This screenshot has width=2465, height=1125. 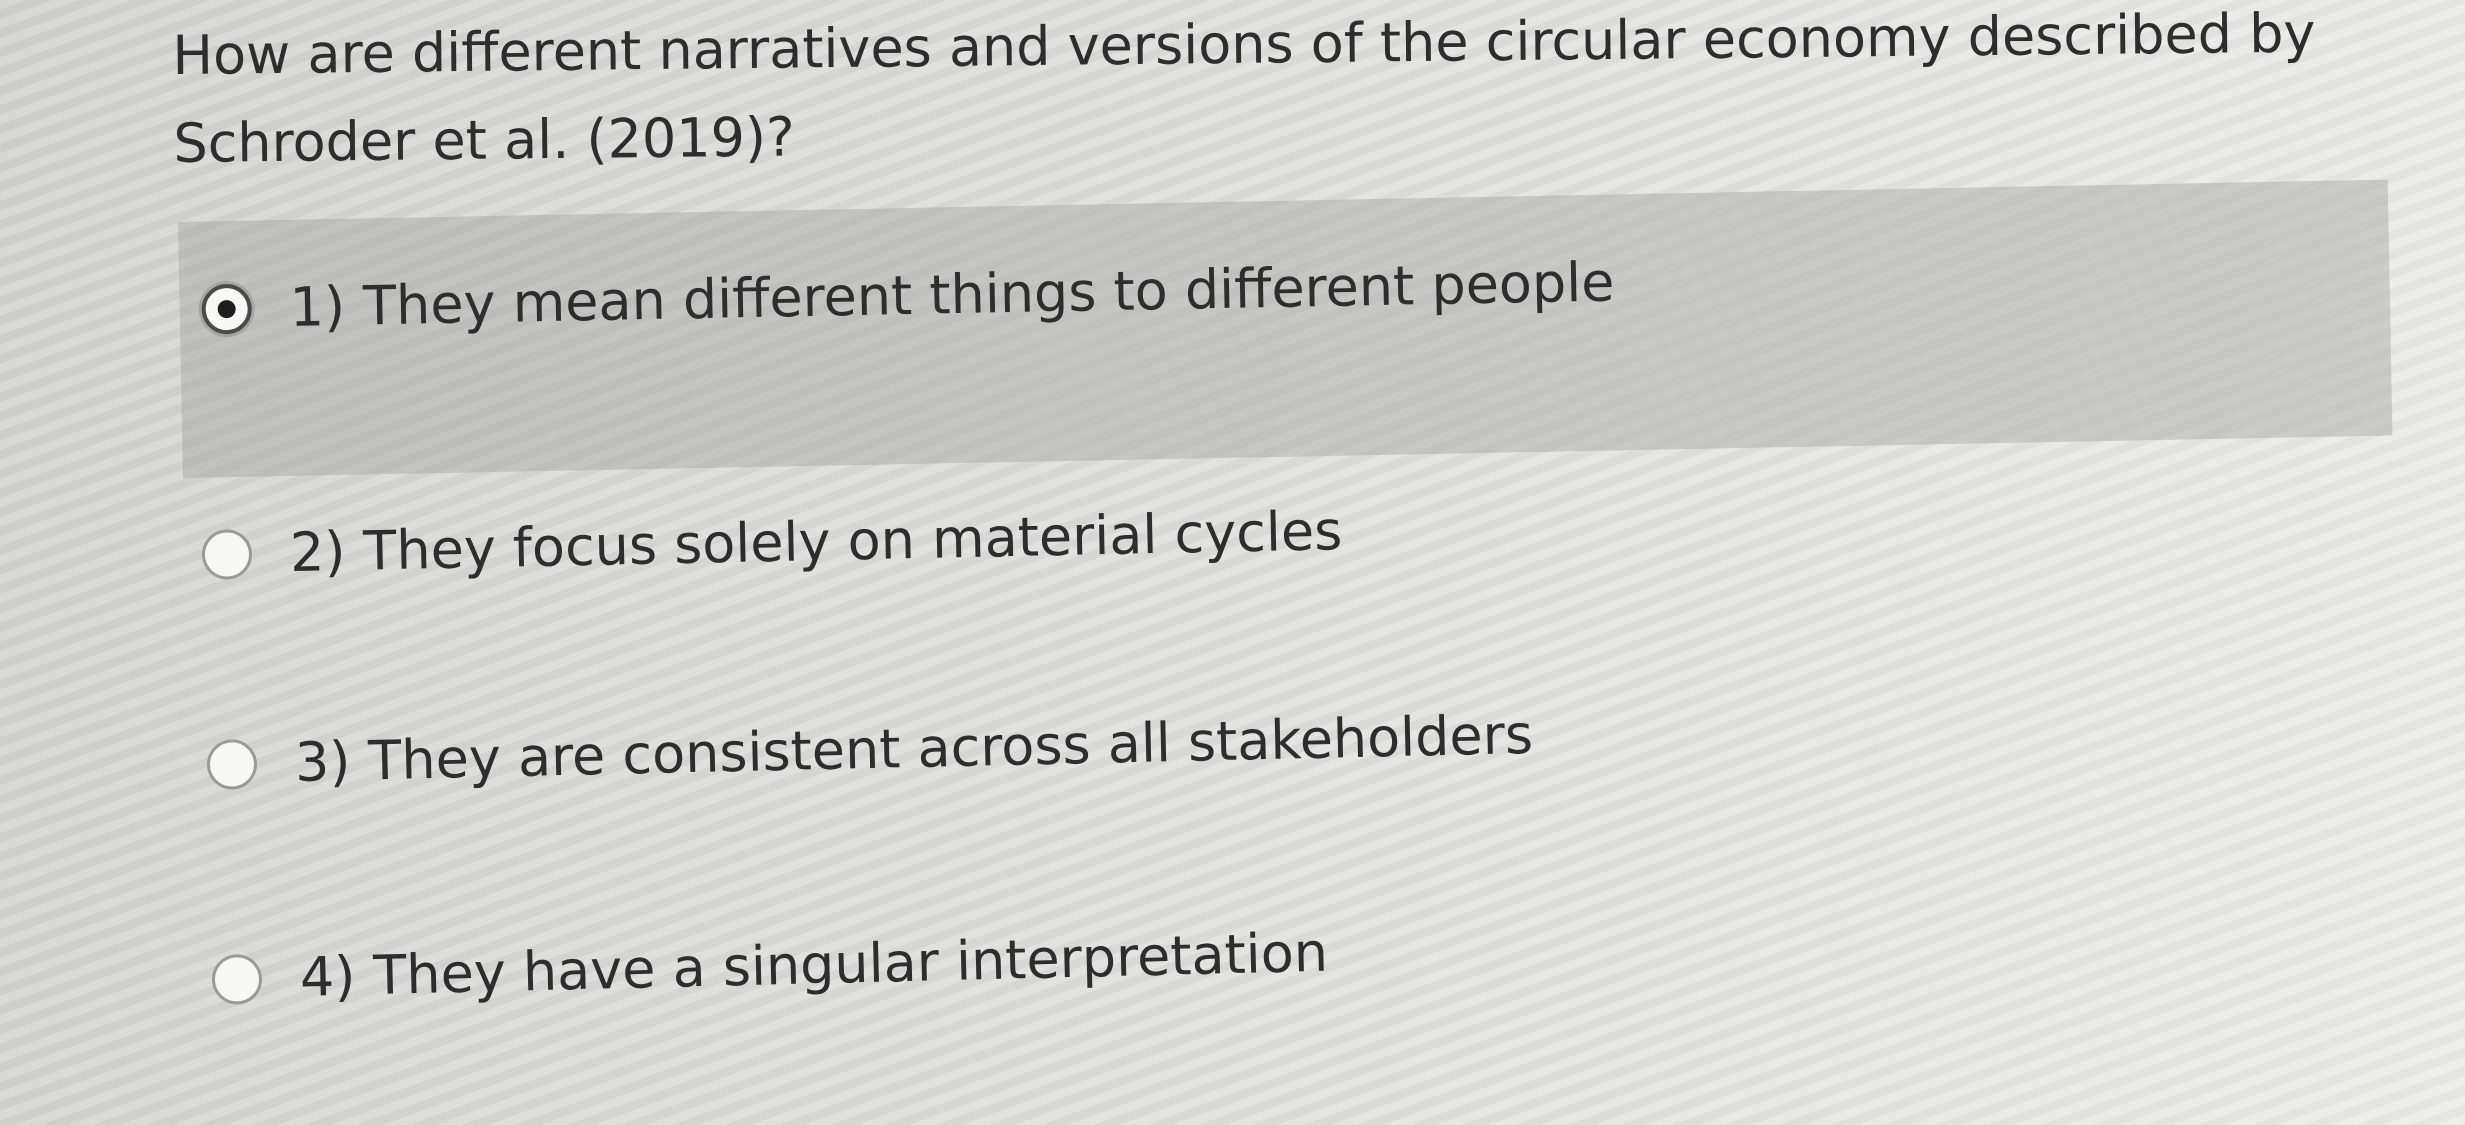 What do you see at coordinates (328, 976) in the screenshot?
I see `option-4-number: 4)` at bounding box center [328, 976].